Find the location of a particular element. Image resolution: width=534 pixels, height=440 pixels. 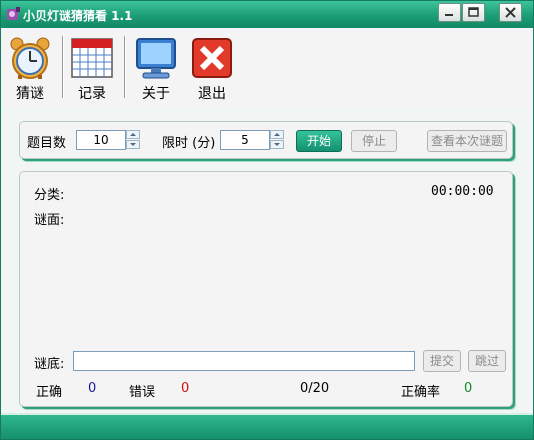

time-limit-label: 限时 (分) is located at coordinates (189, 143).